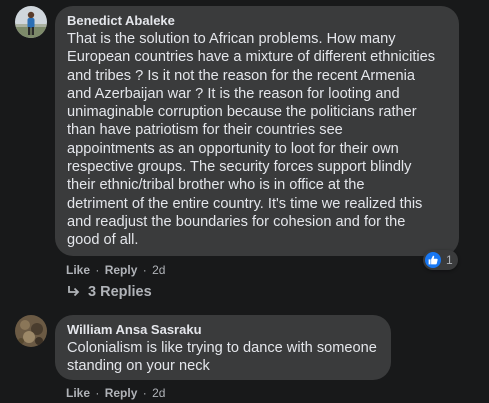 This screenshot has width=489, height=403. I want to click on reply-arrow-icon, so click(74, 291).